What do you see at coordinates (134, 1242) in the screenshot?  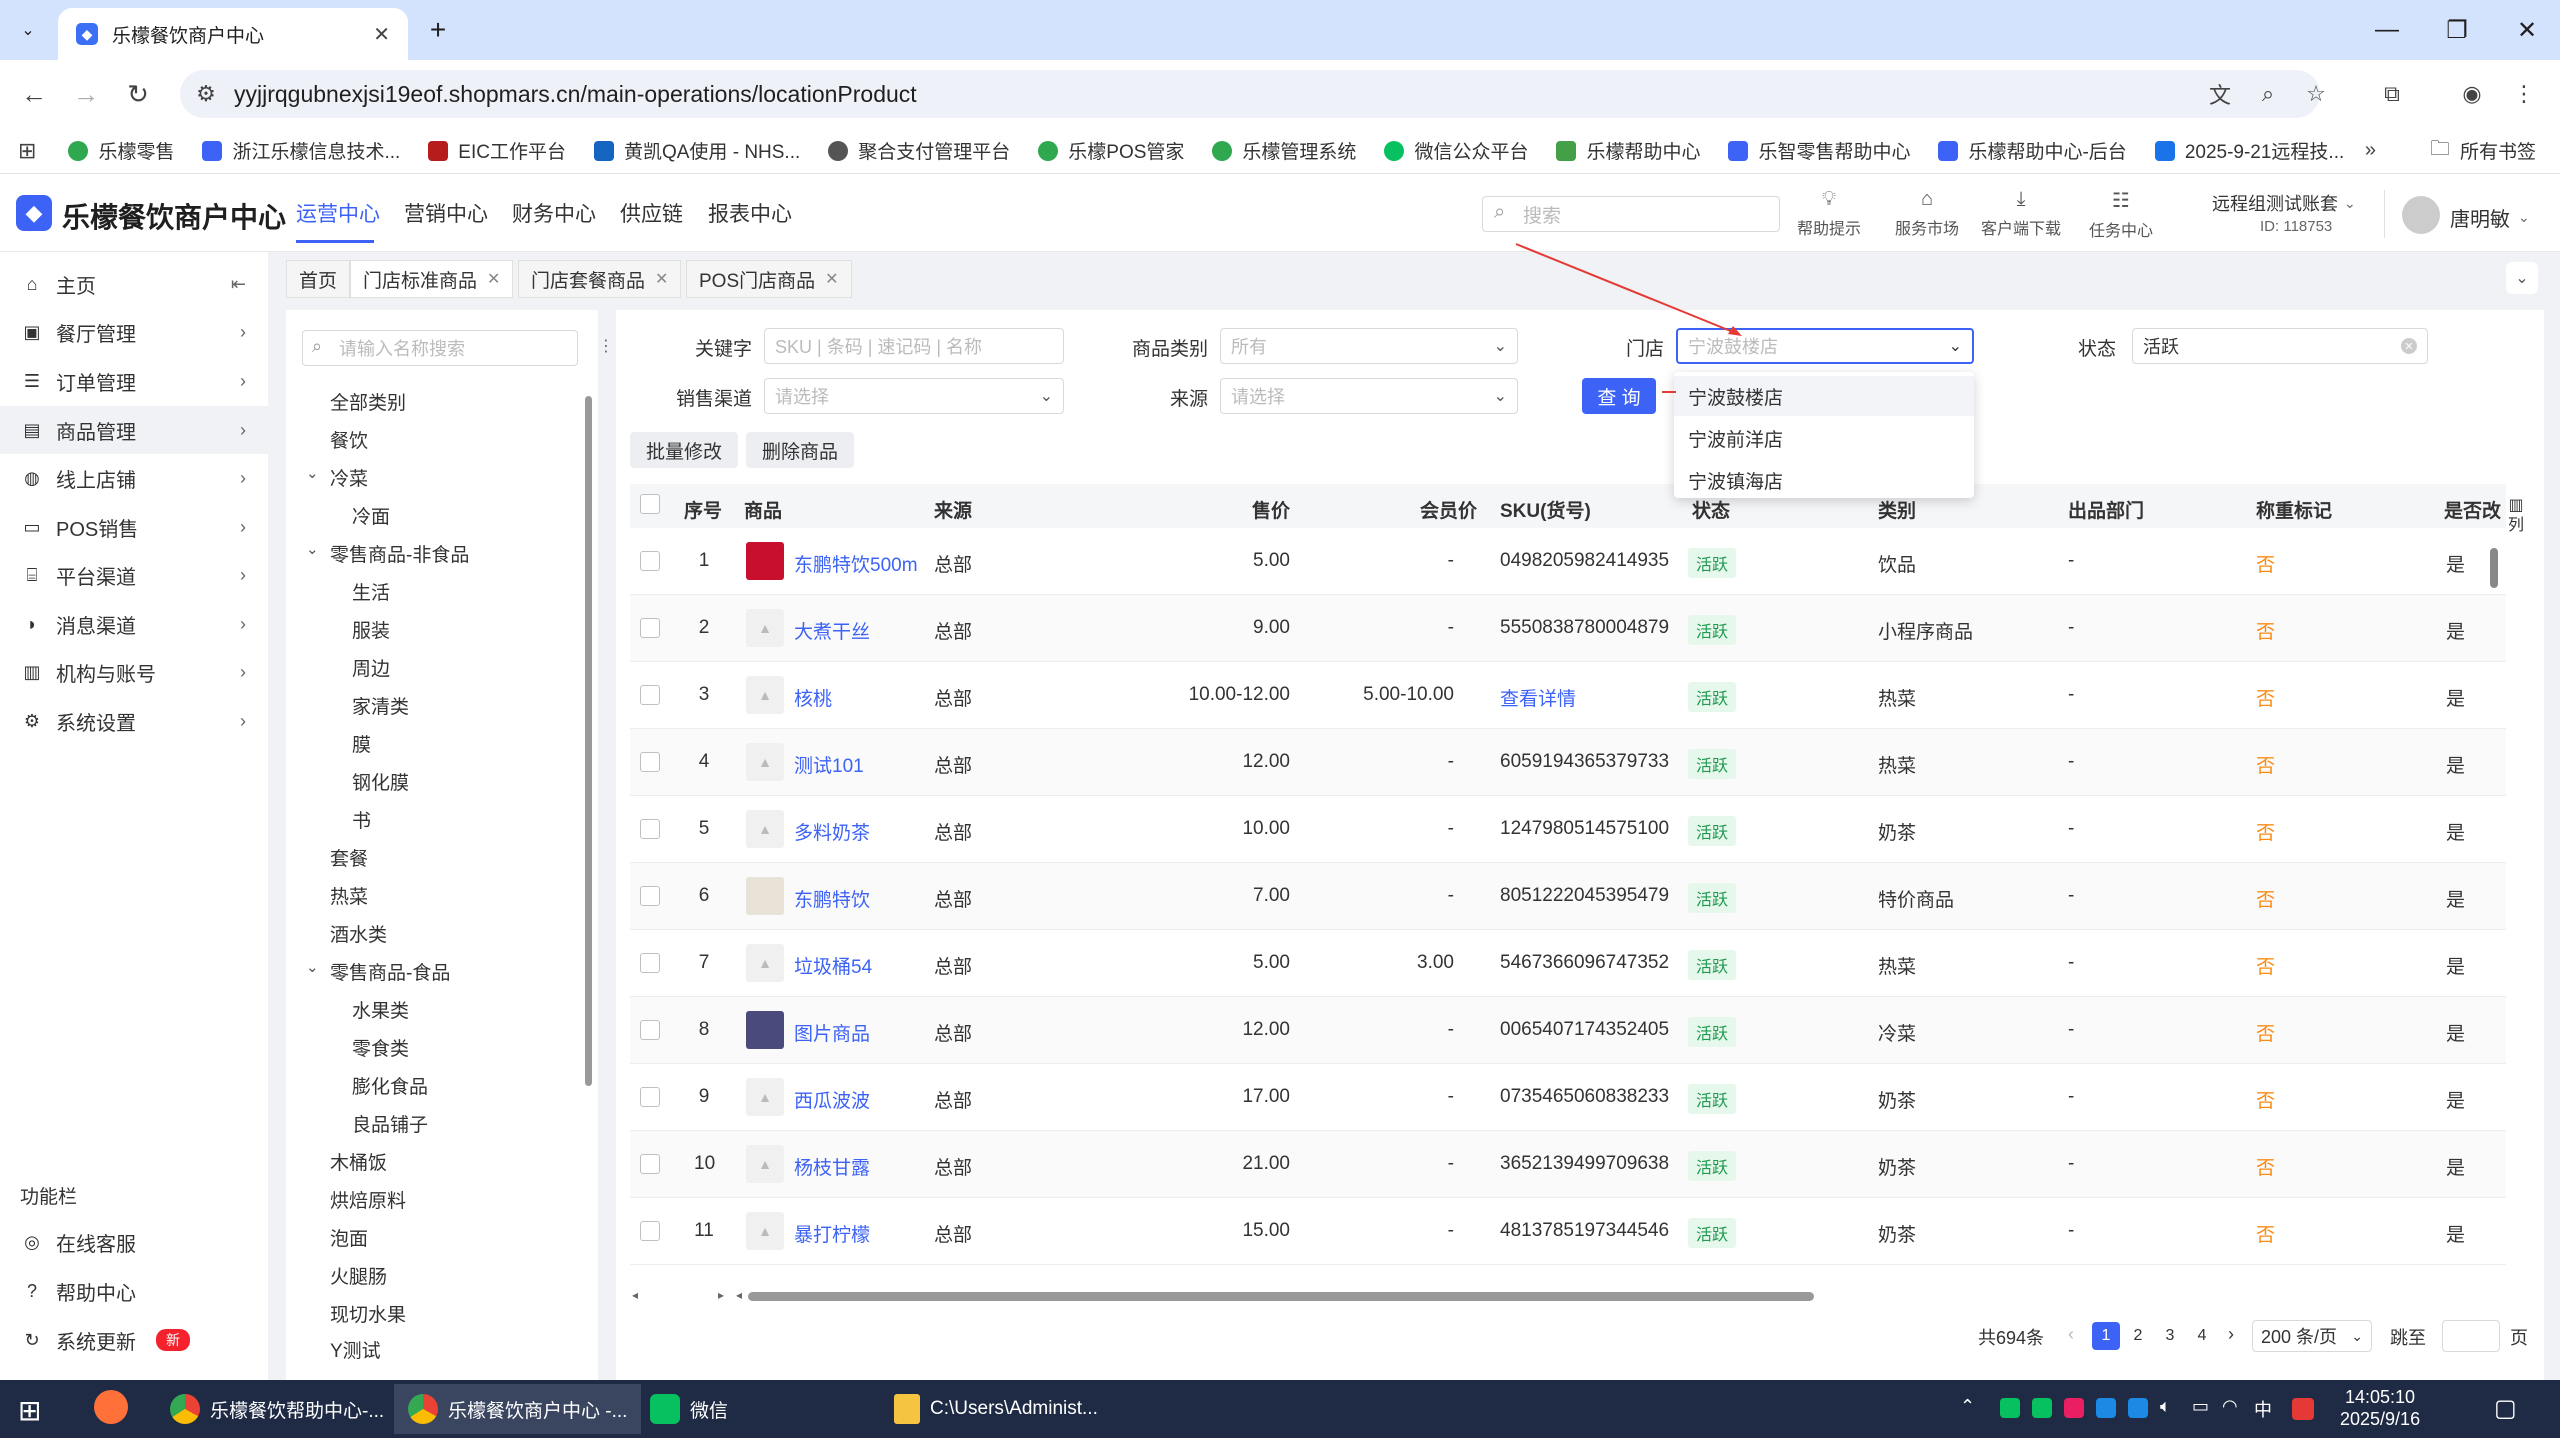 I see `sidebar-item-online-service: ◎ 在线客服` at bounding box center [134, 1242].